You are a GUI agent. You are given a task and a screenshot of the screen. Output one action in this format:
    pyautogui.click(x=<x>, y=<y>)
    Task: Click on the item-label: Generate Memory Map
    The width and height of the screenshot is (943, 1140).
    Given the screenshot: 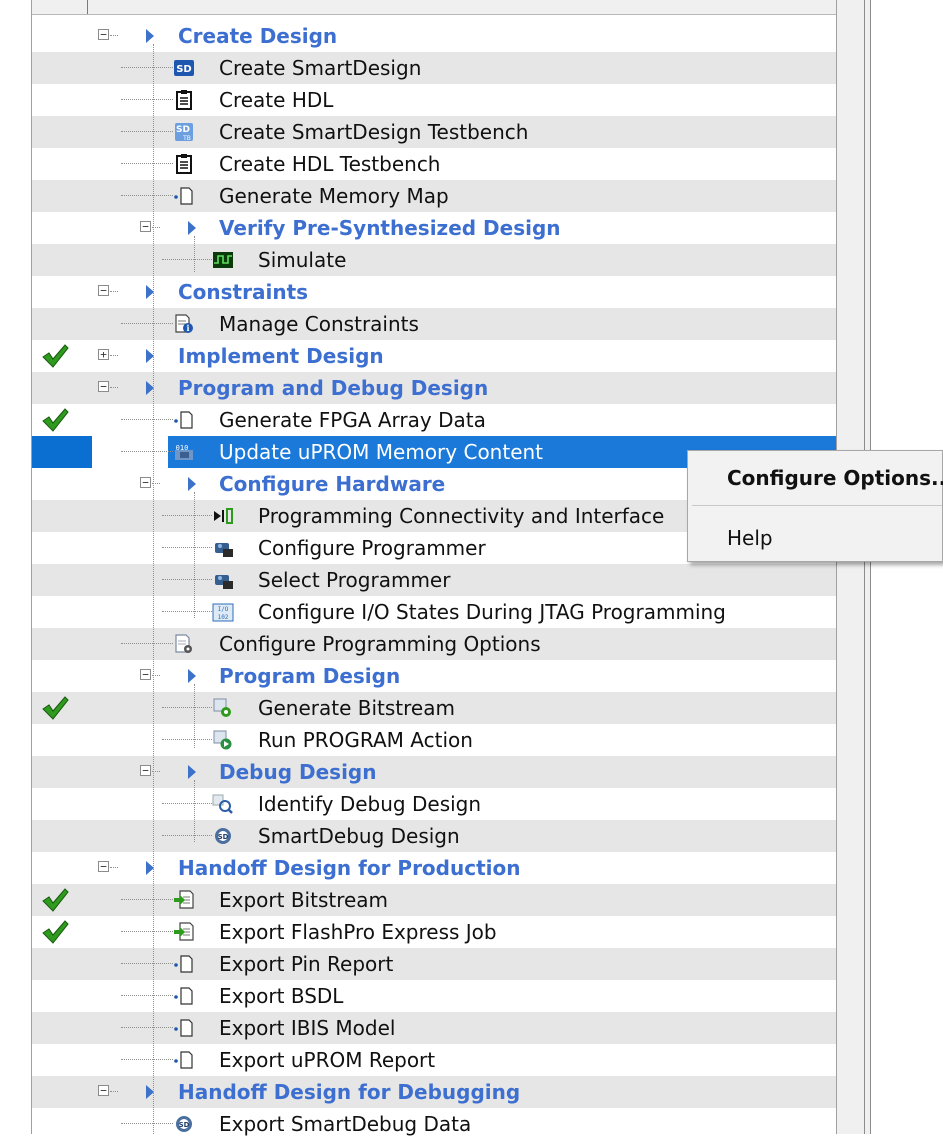 What is the action you would take?
    pyautogui.click(x=334, y=196)
    